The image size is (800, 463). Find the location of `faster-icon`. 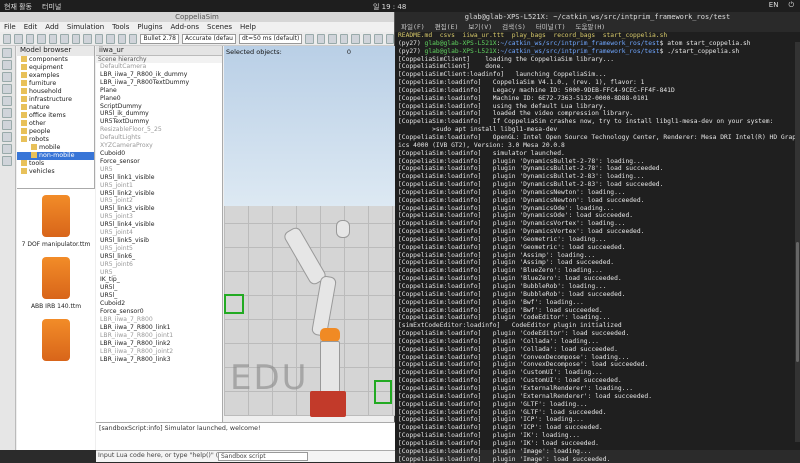

faster-icon is located at coordinates (367, 38).